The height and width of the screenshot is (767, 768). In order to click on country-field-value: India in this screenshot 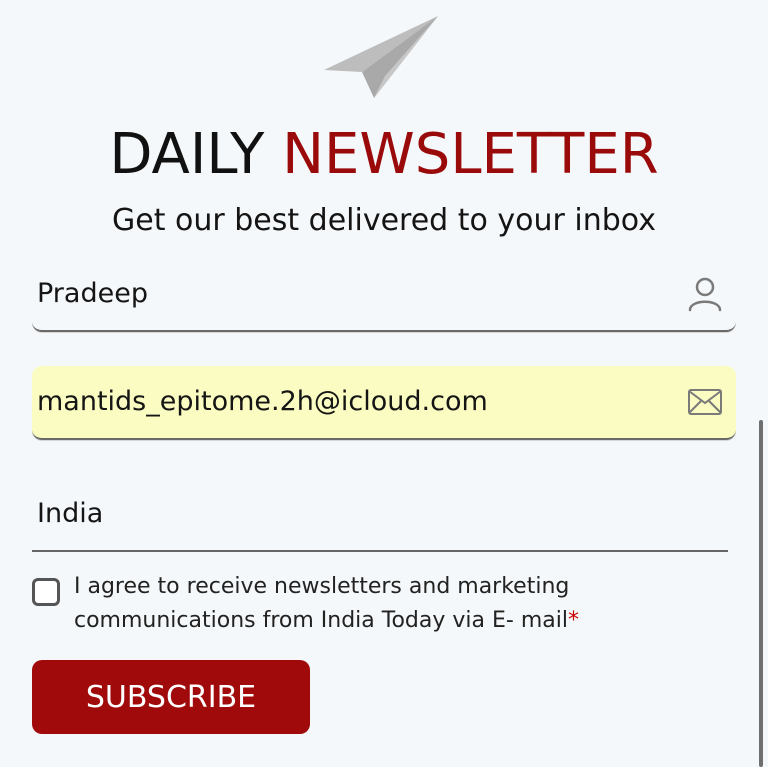, I will do `click(70, 513)`.